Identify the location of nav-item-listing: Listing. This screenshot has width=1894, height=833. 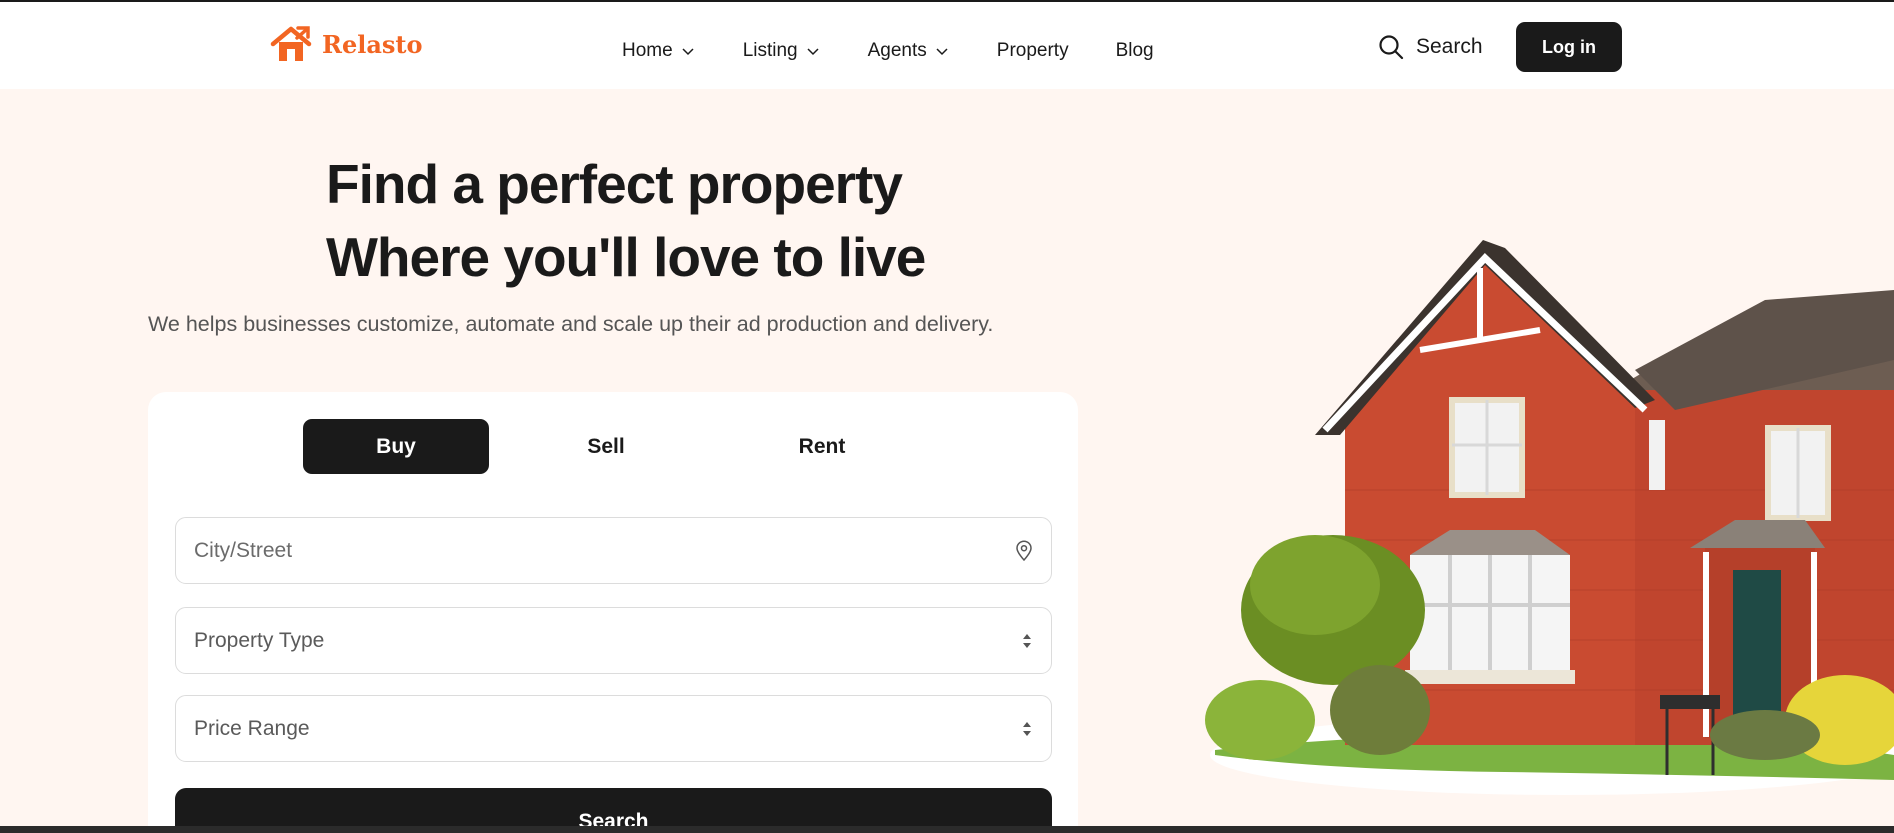
(781, 51).